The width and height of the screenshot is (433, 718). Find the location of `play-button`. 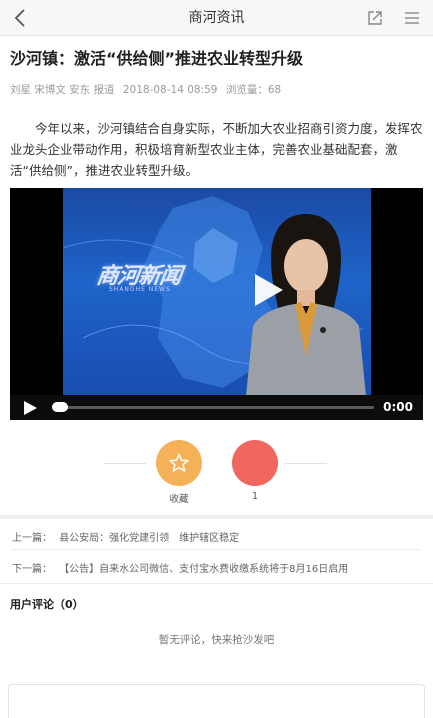

play-button is located at coordinates (30, 408).